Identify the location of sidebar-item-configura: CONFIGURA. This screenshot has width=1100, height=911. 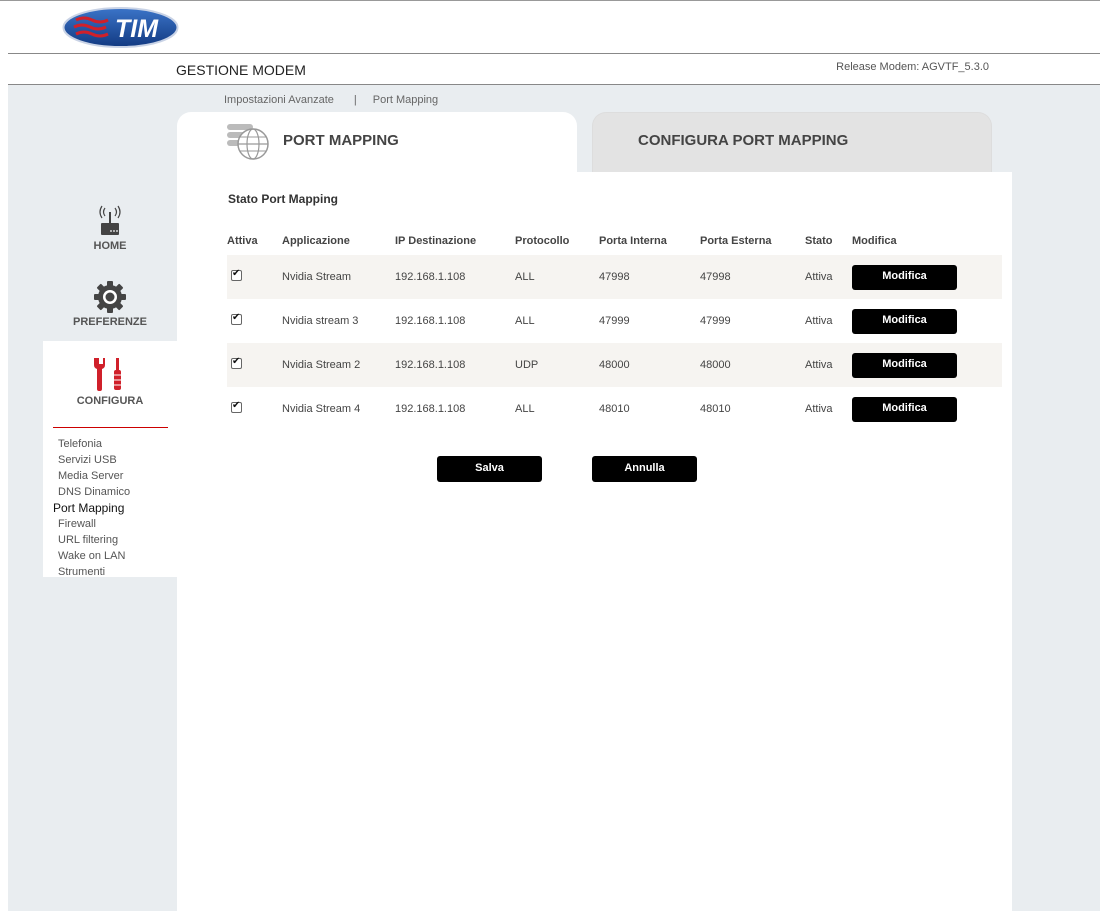
(110, 379).